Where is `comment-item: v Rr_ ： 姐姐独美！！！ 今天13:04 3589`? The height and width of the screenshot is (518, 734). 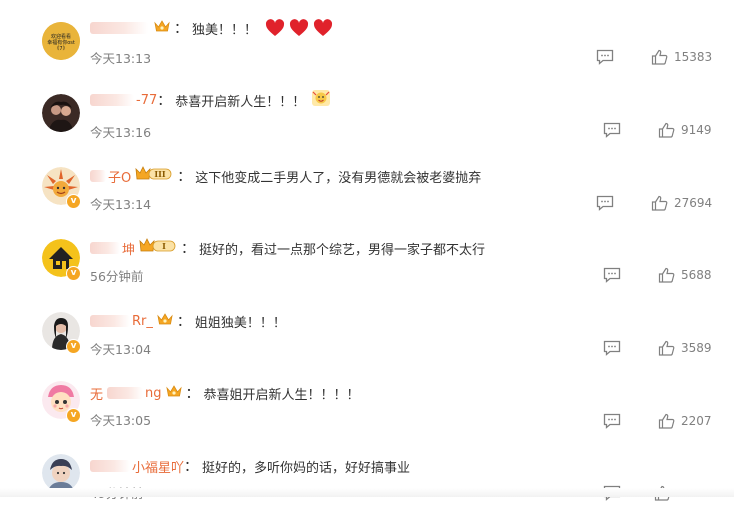
comment-item: v Rr_ ： 姐姐独美！！！ 今天13:04 3589 is located at coordinates (367, 338).